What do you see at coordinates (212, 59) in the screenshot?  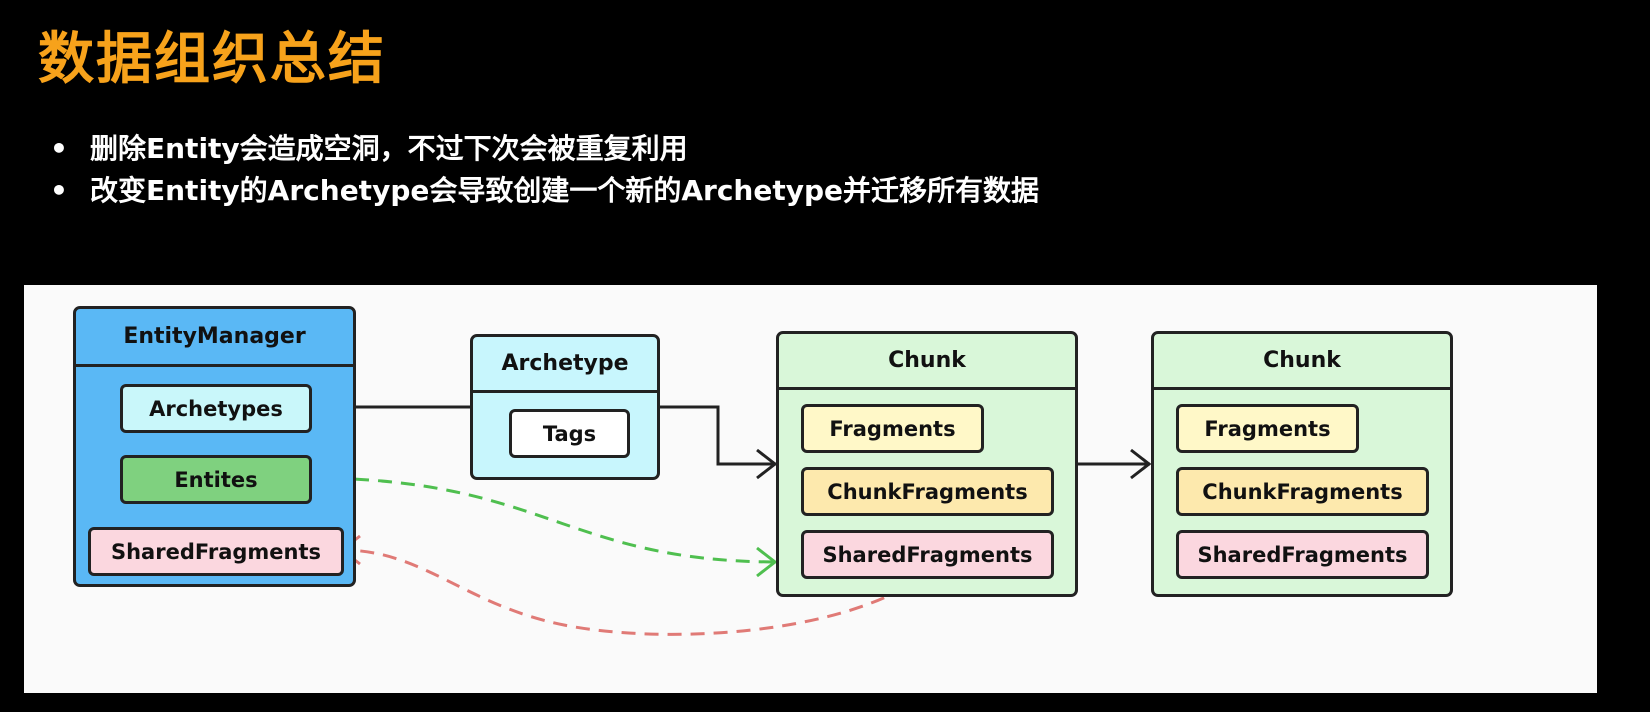 I see `slide-title: 数据组织总结` at bounding box center [212, 59].